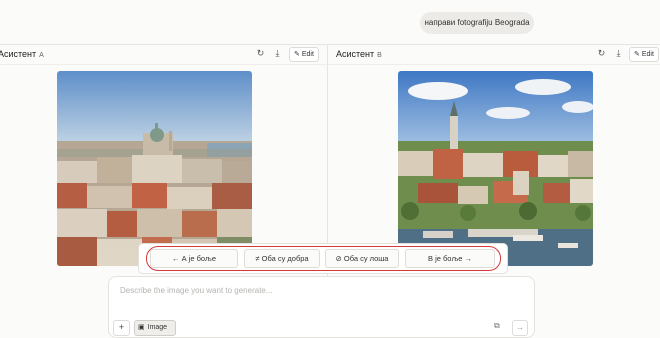  Describe the element at coordinates (644, 54) in the screenshot. I see `edit-button-b: ✎ Edit` at that location.